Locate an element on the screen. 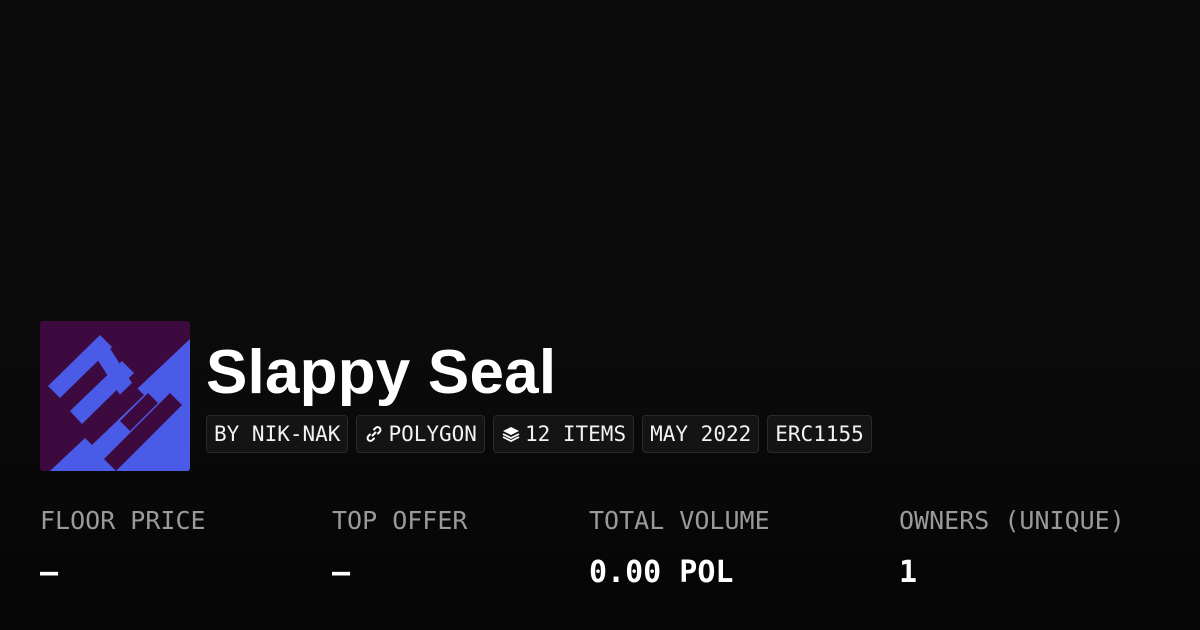 The width and height of the screenshot is (1200, 630). collection-avatar is located at coordinates (115, 396).